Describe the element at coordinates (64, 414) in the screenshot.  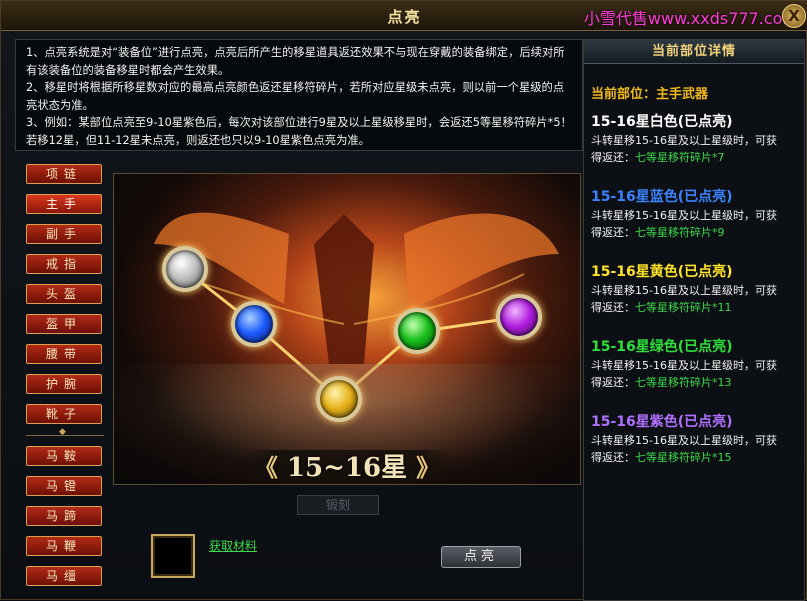
I see `slot-button-boots: 靴子` at that location.